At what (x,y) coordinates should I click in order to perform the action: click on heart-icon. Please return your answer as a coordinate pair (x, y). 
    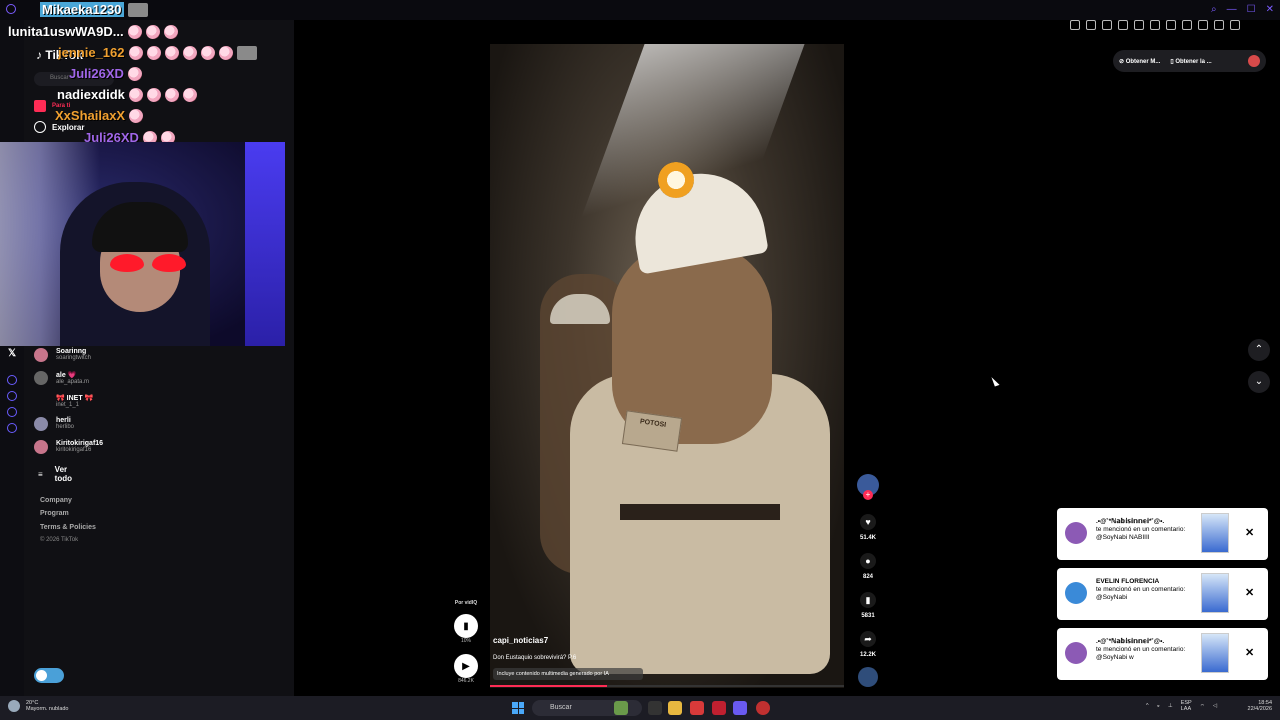
    Looking at the image, I should click on (1155, 25).